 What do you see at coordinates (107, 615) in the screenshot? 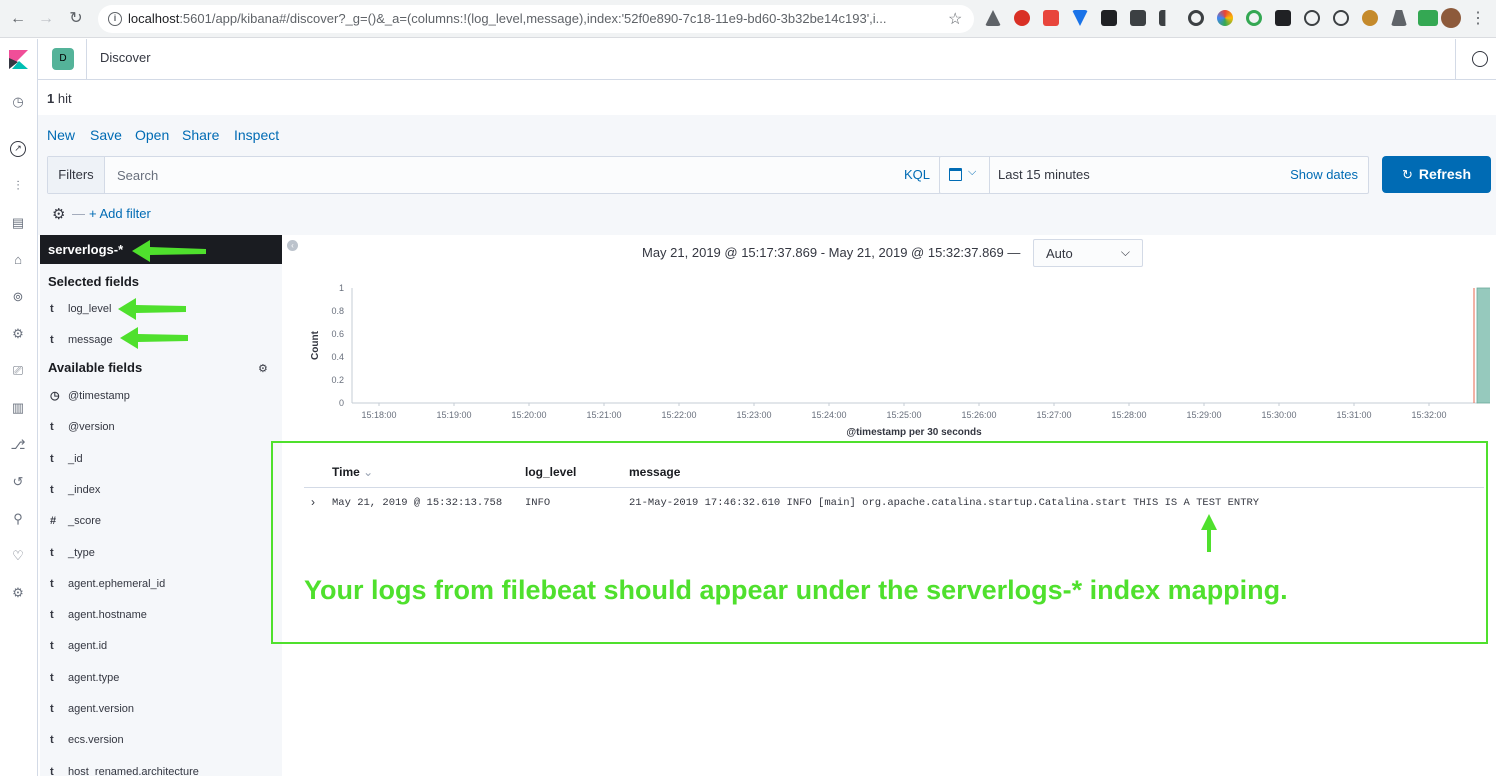
I see `field-name: agent.hostname` at bounding box center [107, 615].